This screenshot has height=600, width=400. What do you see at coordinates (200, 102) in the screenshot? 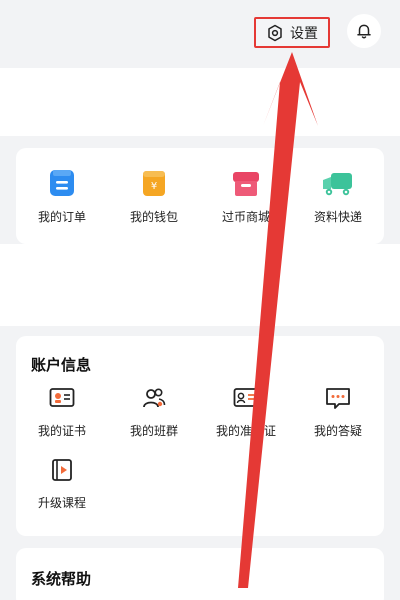
I see `profile-area` at bounding box center [200, 102].